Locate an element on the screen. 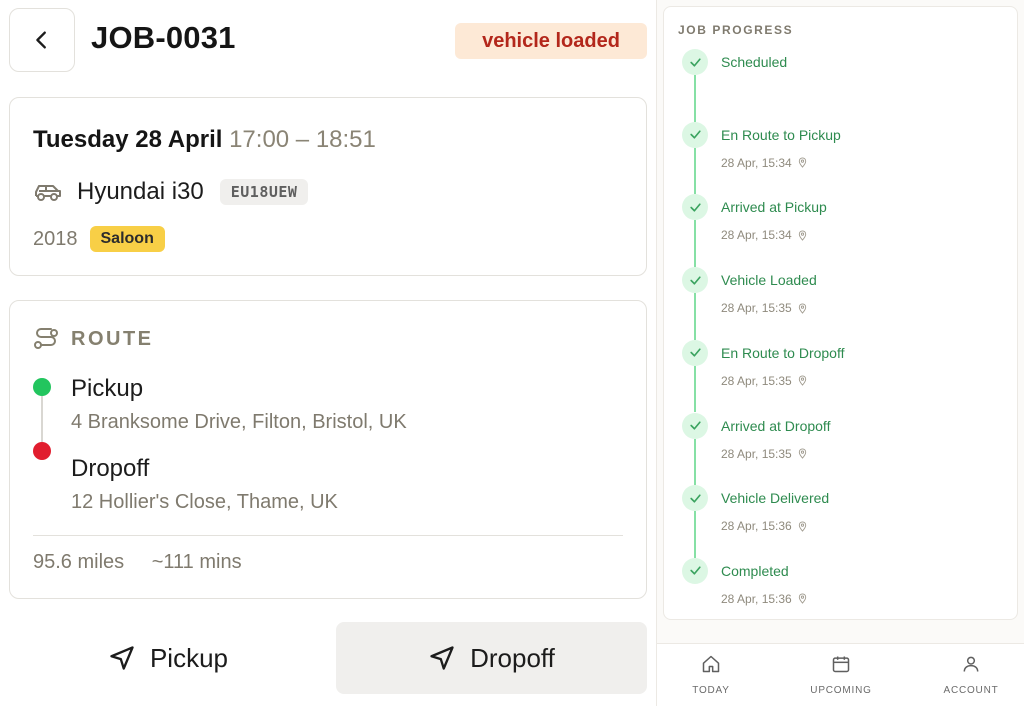 The image size is (1024, 706). tab-today-label: TODAY is located at coordinates (711, 690).